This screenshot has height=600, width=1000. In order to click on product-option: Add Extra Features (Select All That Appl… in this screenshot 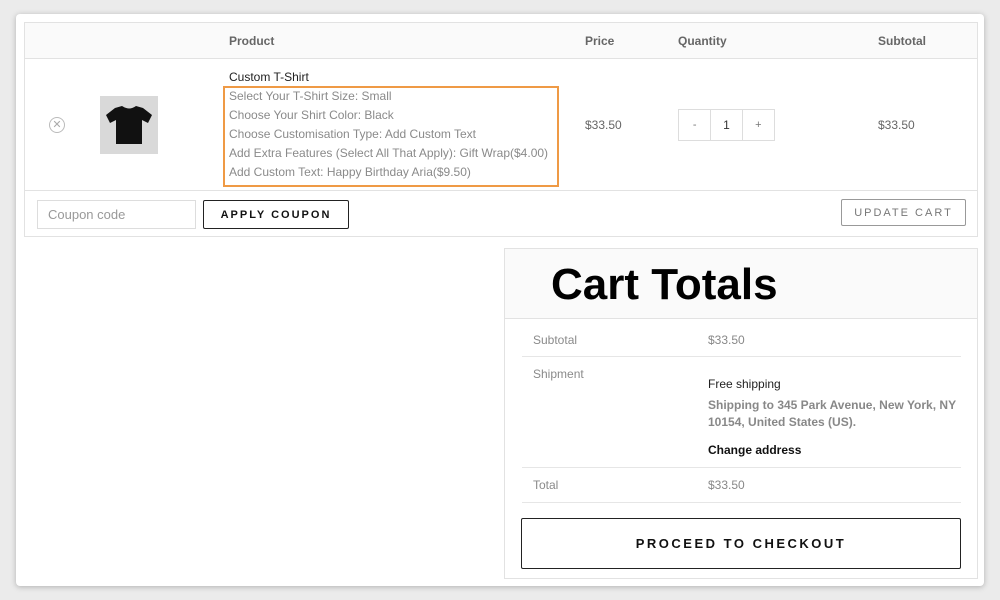, I will do `click(389, 153)`.